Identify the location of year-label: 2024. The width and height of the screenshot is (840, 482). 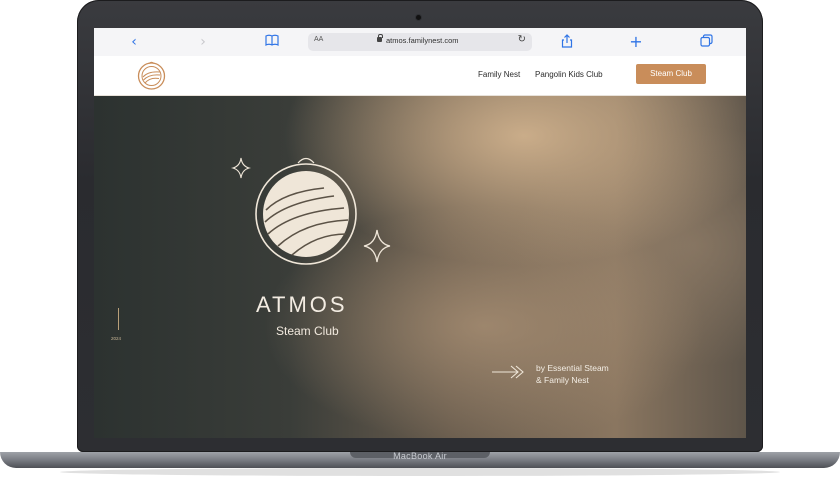
(116, 338).